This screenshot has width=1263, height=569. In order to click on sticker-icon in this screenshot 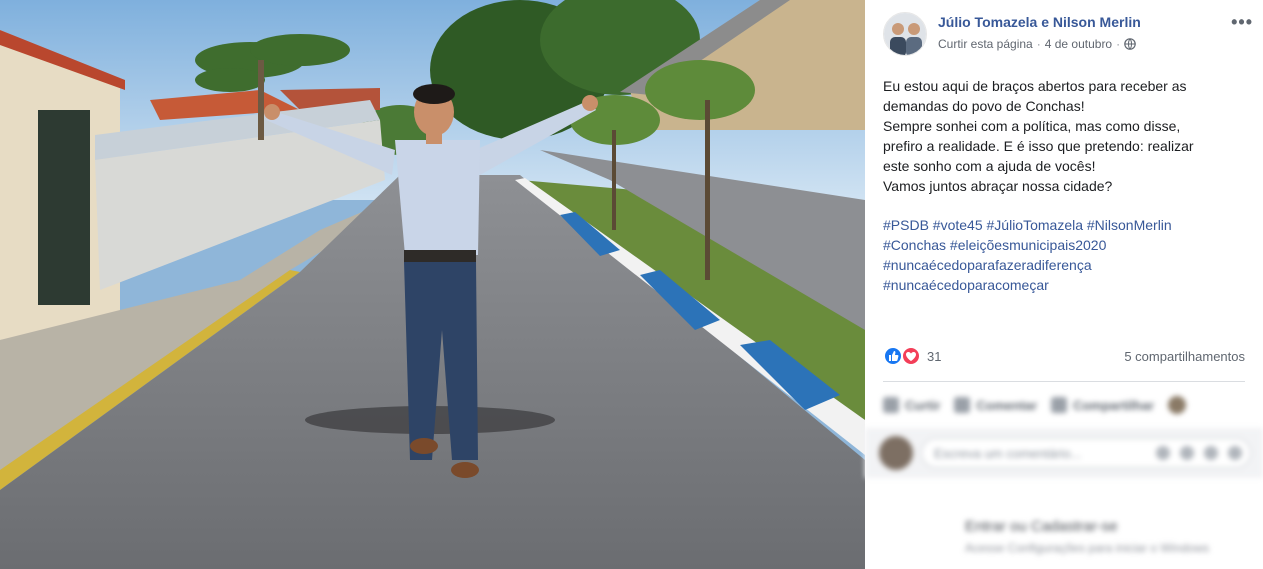, I will do `click(1235, 453)`.